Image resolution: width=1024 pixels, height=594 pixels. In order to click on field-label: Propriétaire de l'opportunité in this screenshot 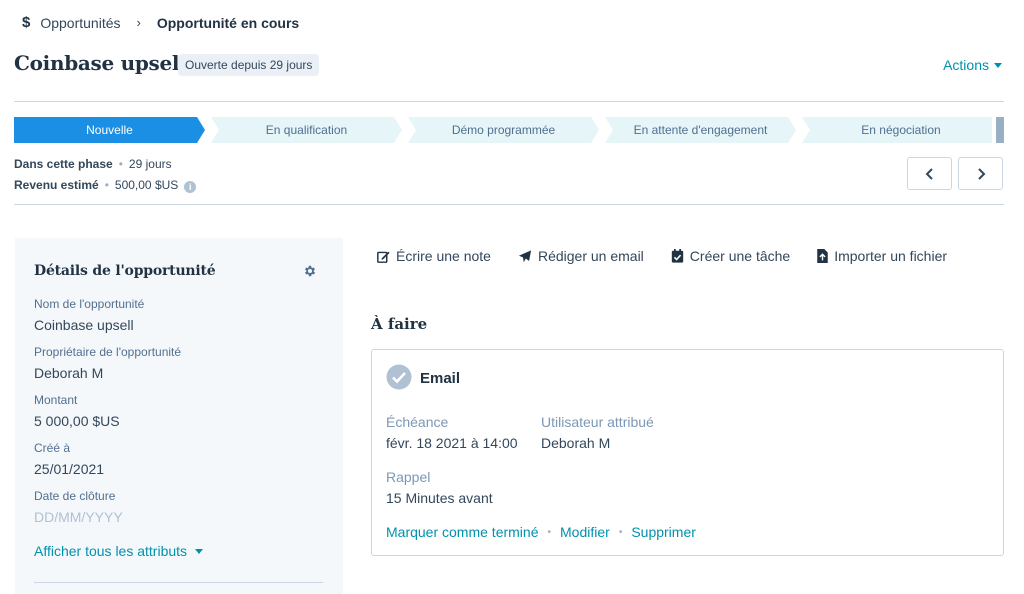, I will do `click(108, 352)`.